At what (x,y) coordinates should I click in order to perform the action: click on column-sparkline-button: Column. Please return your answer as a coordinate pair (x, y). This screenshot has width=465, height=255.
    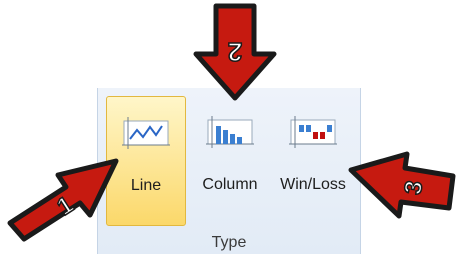
    Looking at the image, I should click on (230, 161).